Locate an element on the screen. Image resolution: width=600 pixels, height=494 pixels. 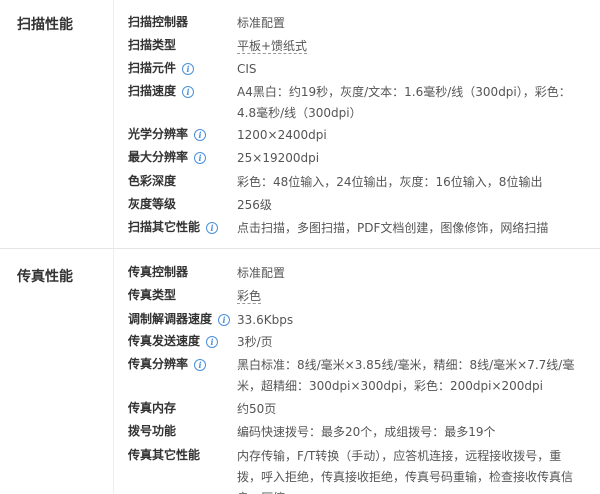
spec-label-wrap: 传真发送速度 i is located at coordinates (173, 340).